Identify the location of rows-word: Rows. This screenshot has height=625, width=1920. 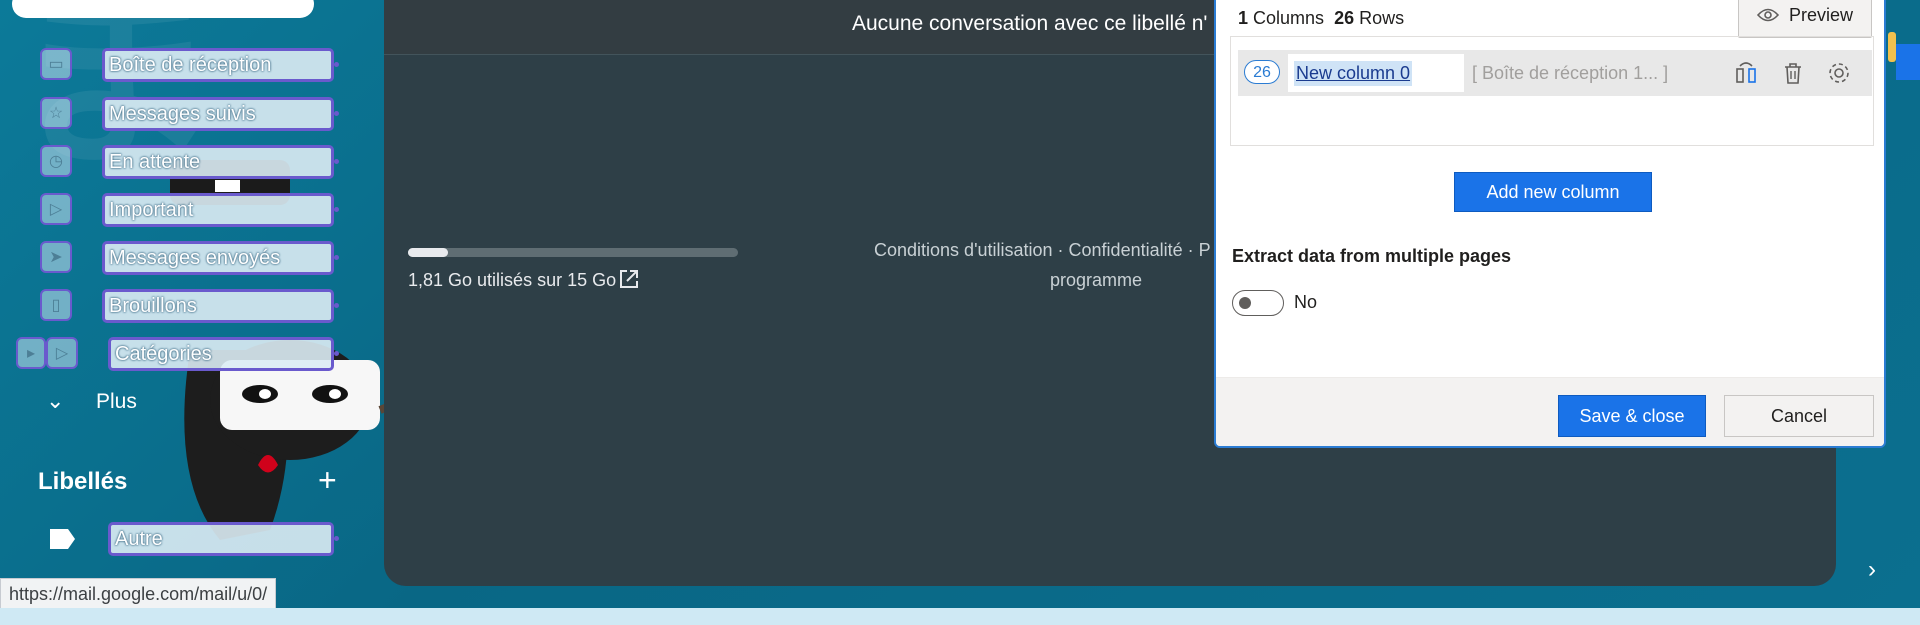
(1382, 18).